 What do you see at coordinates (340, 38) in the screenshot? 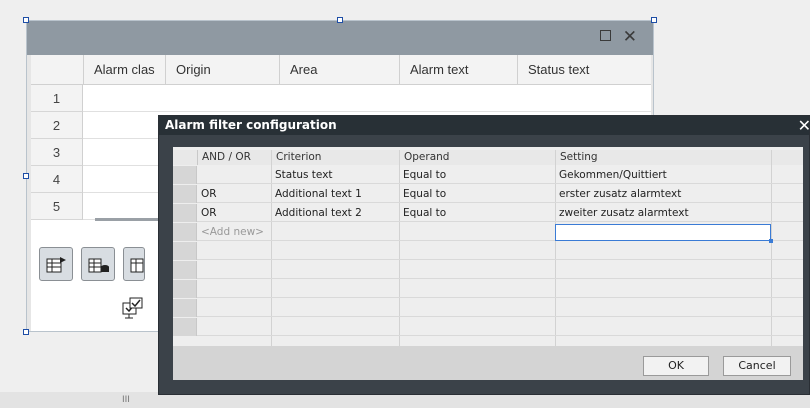
I see `alarm-view-titlebar: ✕` at bounding box center [340, 38].